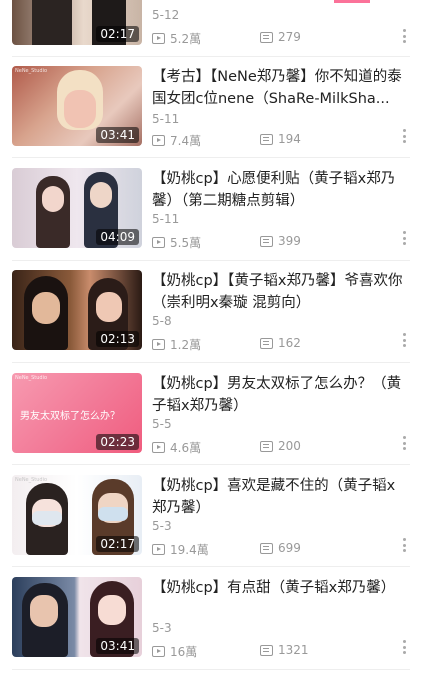  Describe the element at coordinates (77, 208) in the screenshot. I see `video-thumbnail: 04:09` at that location.